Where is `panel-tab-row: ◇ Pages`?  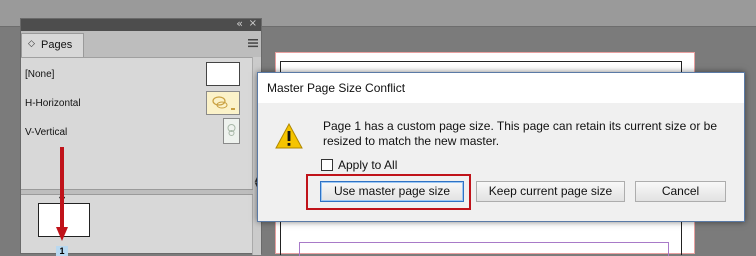
panel-tab-row: ◇ Pages is located at coordinates (141, 44).